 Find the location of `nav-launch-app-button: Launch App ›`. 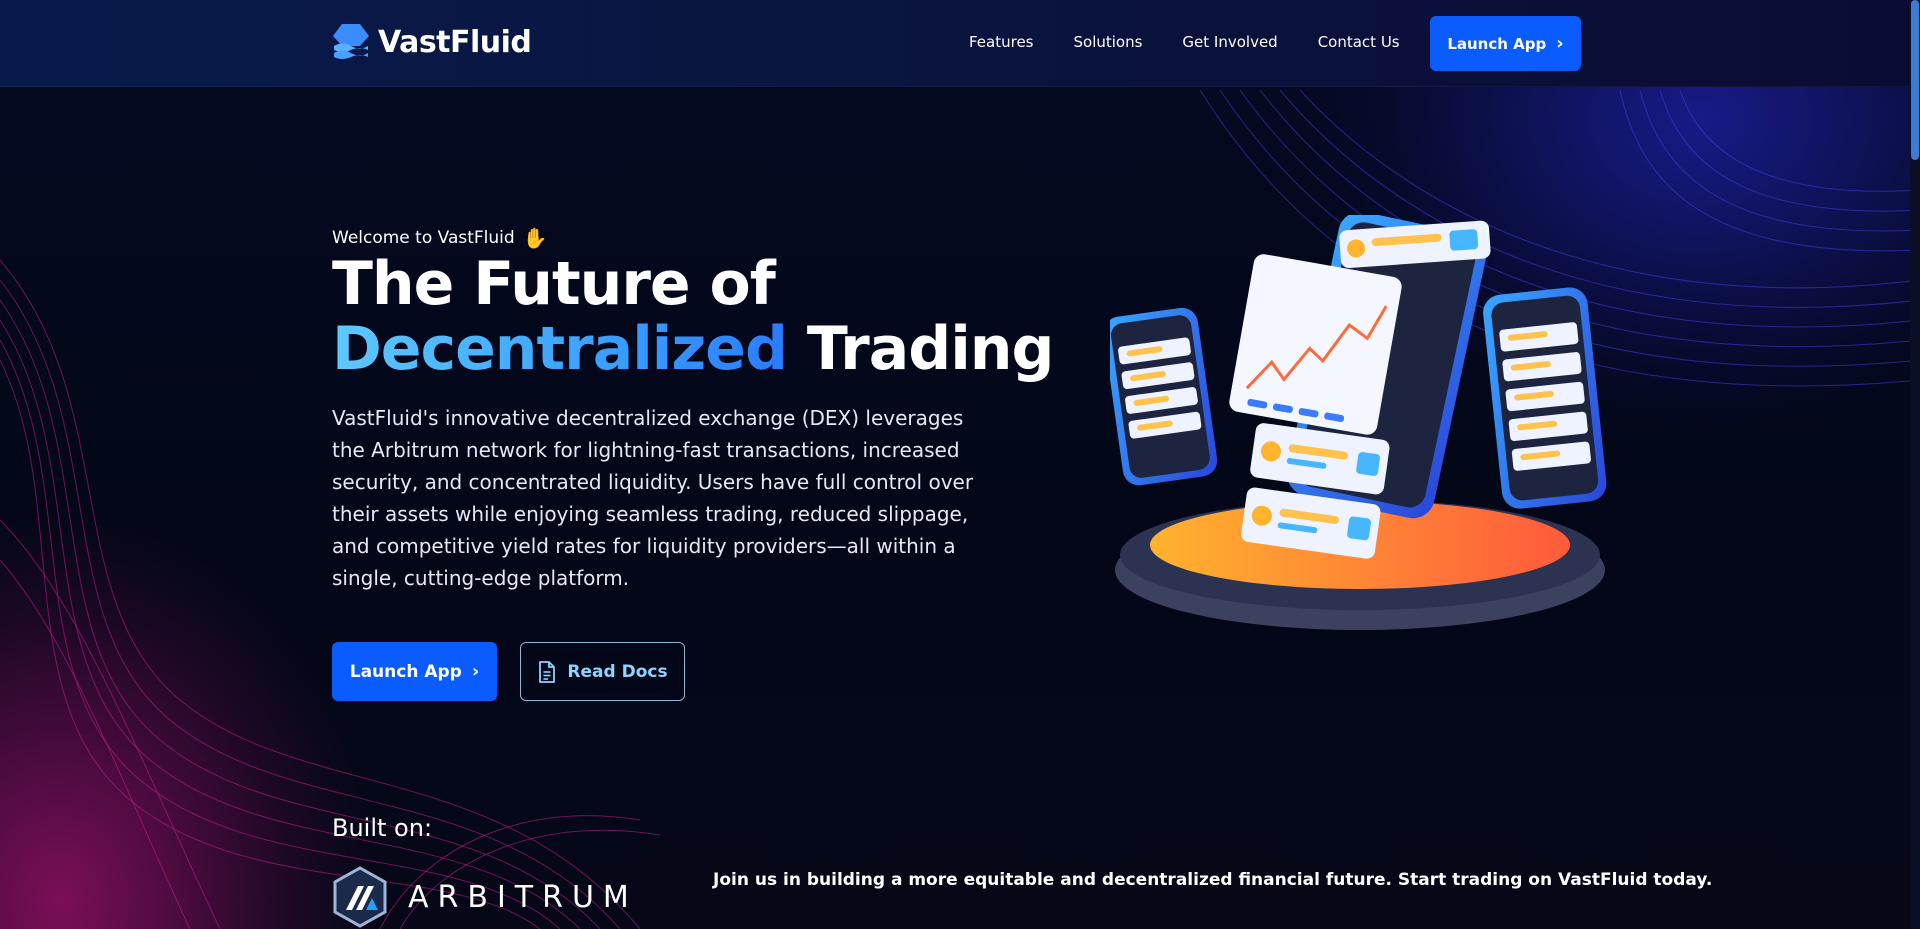

nav-launch-app-button: Launch App › is located at coordinates (1505, 43).